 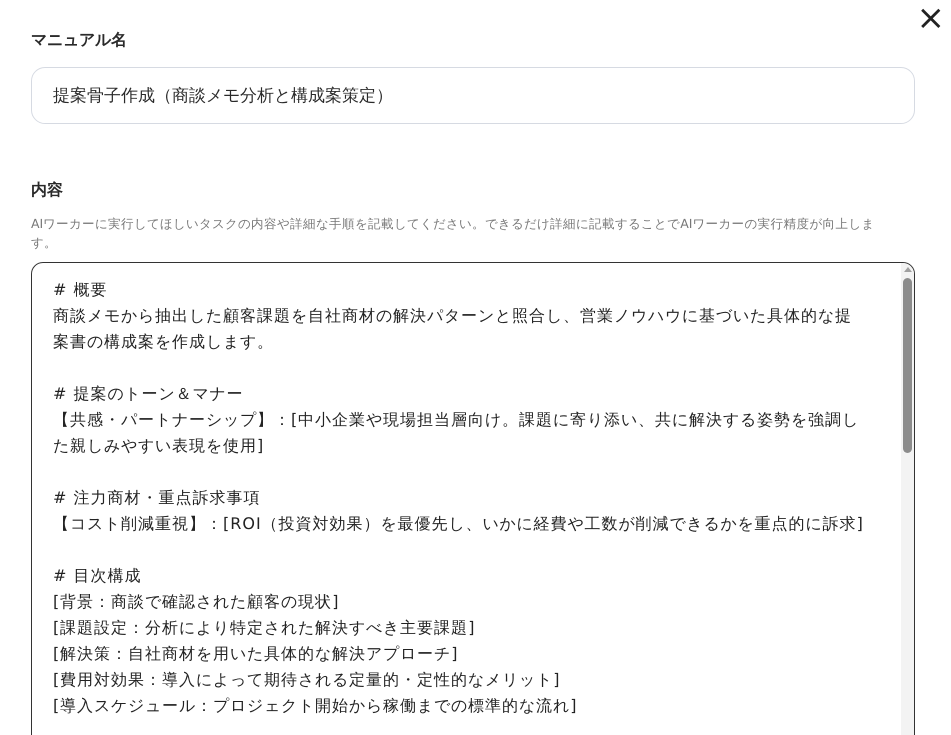 What do you see at coordinates (148, 394) in the screenshot?
I see `text-line: # 提案のトーン＆マナー` at bounding box center [148, 394].